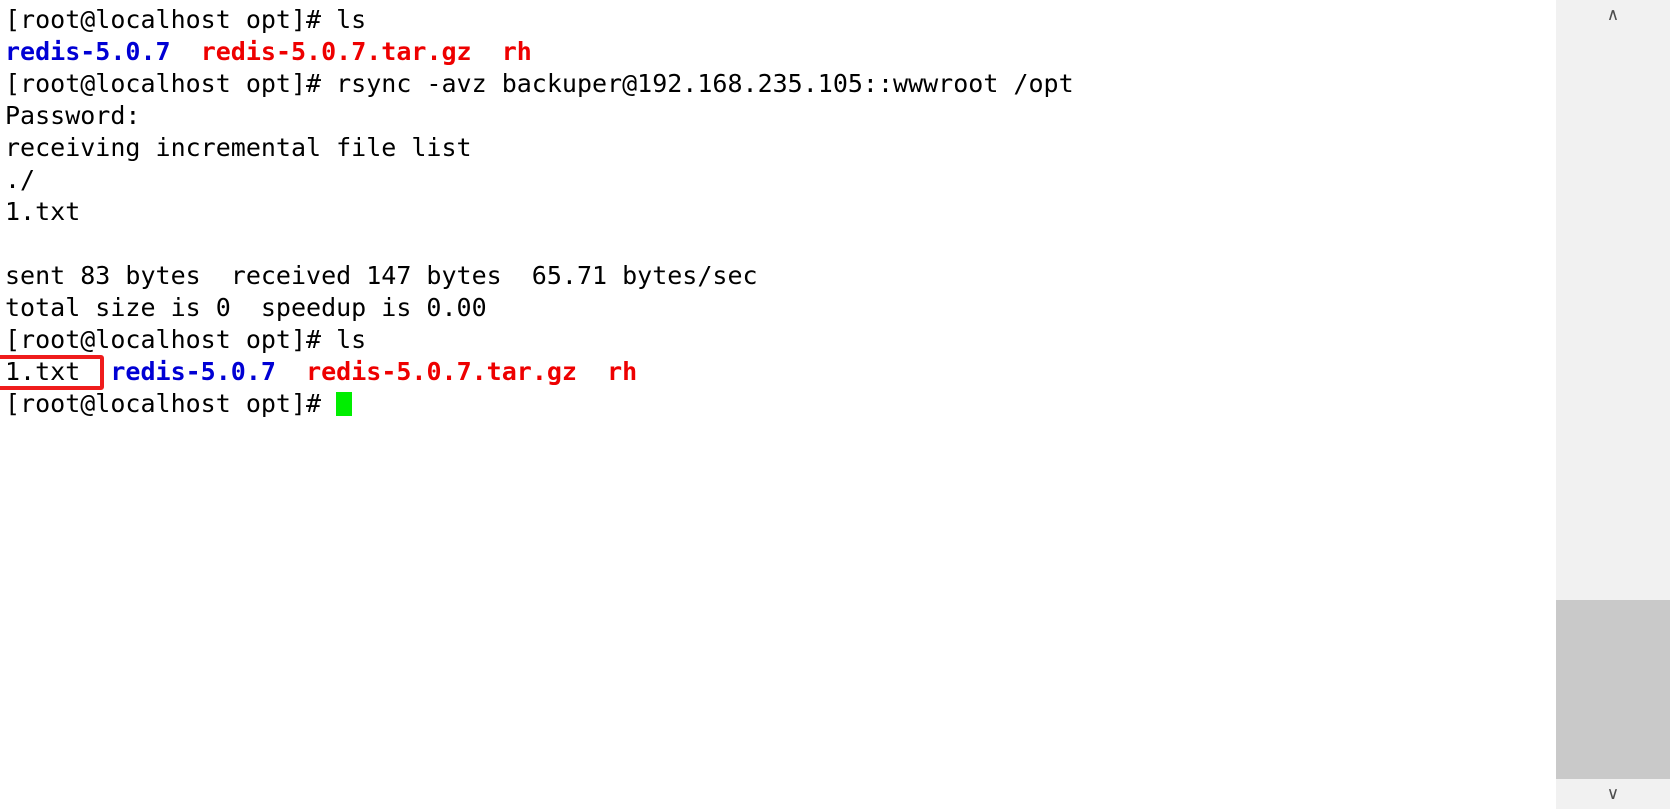 The width and height of the screenshot is (1670, 809). Describe the element at coordinates (1613, 690) in the screenshot. I see `scrollbar-thumb` at that location.